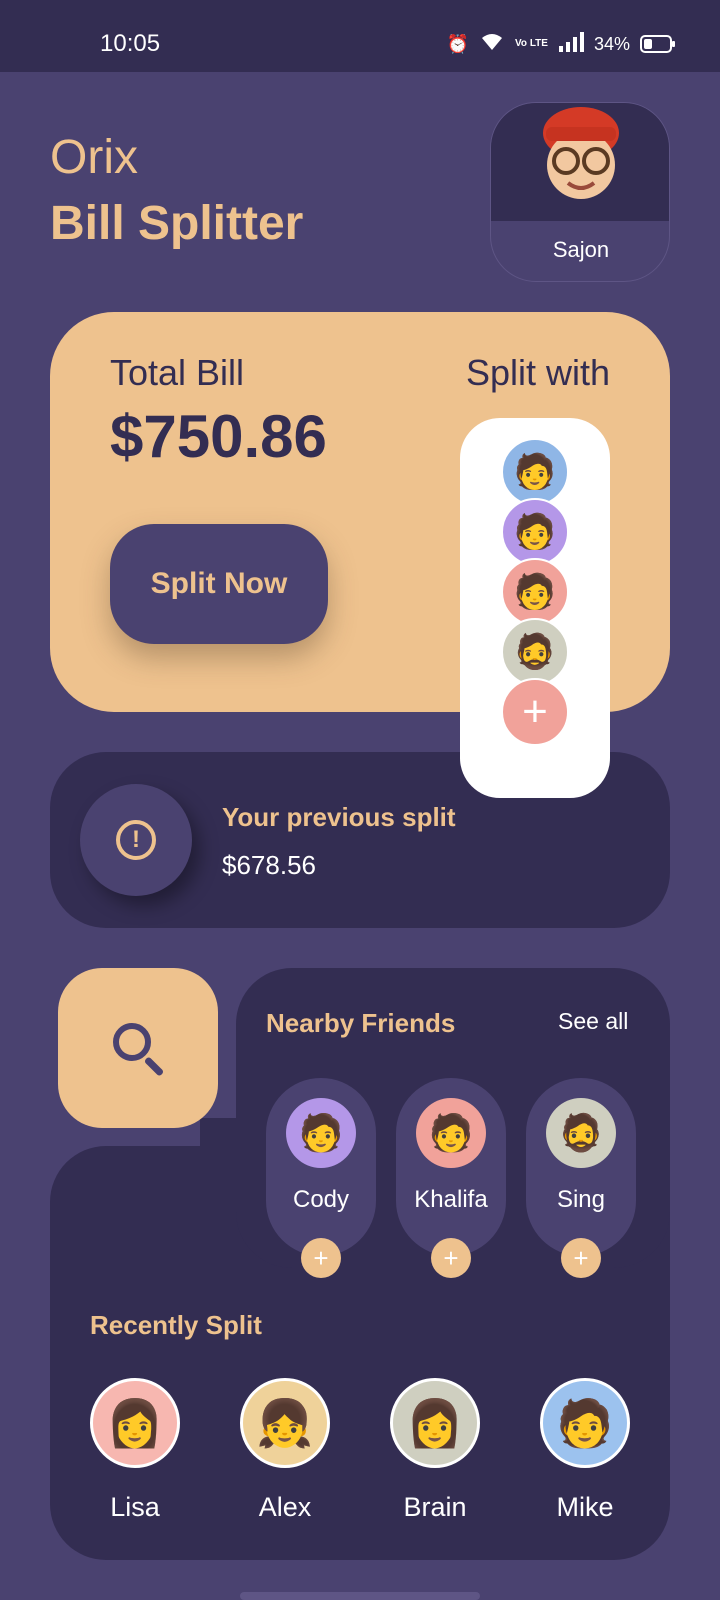 The image size is (720, 1600). Describe the element at coordinates (593, 1021) in the screenshot. I see `see-all-link: See all` at that location.